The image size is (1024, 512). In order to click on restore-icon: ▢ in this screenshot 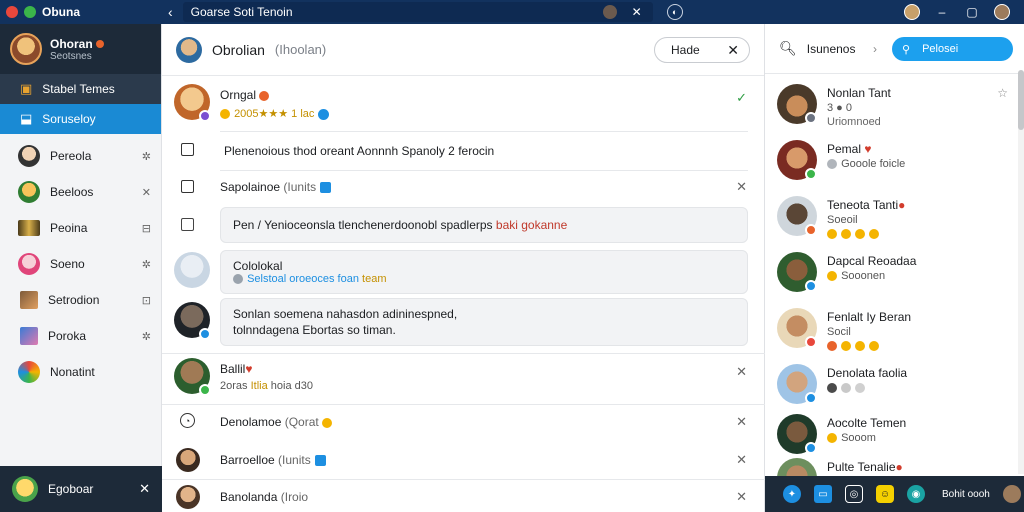, I will do `click(972, 12)`.